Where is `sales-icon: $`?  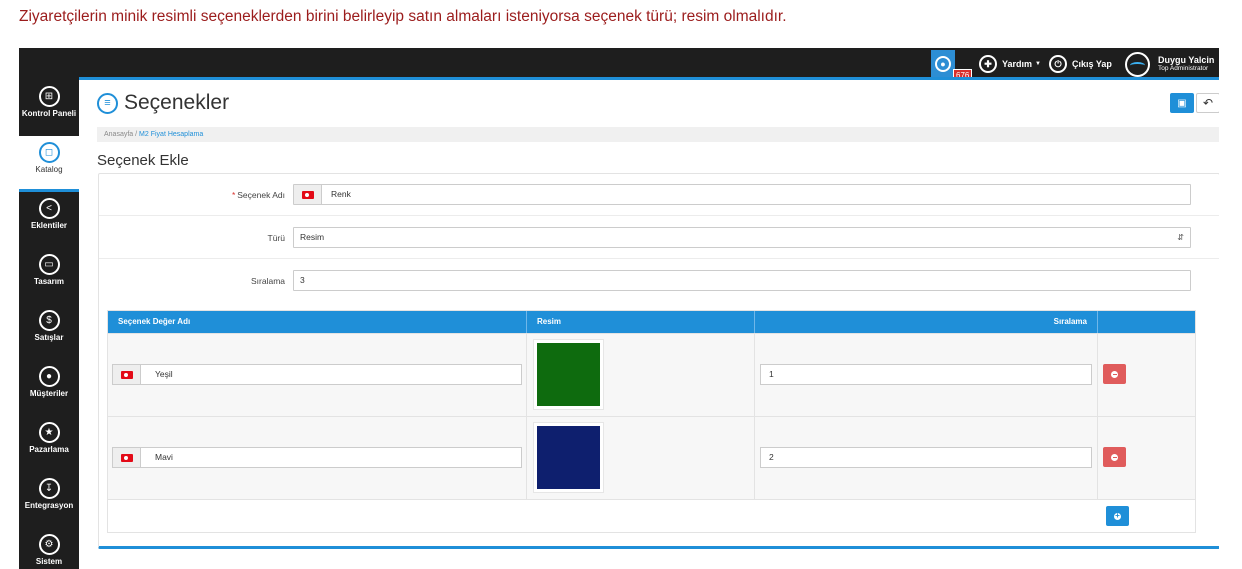 sales-icon: $ is located at coordinates (49, 320).